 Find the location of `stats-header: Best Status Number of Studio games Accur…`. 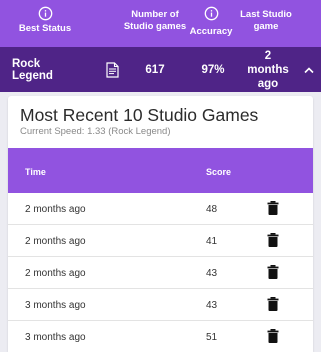

stats-header: Best Status Number of Studio games Accur… is located at coordinates (160, 23).